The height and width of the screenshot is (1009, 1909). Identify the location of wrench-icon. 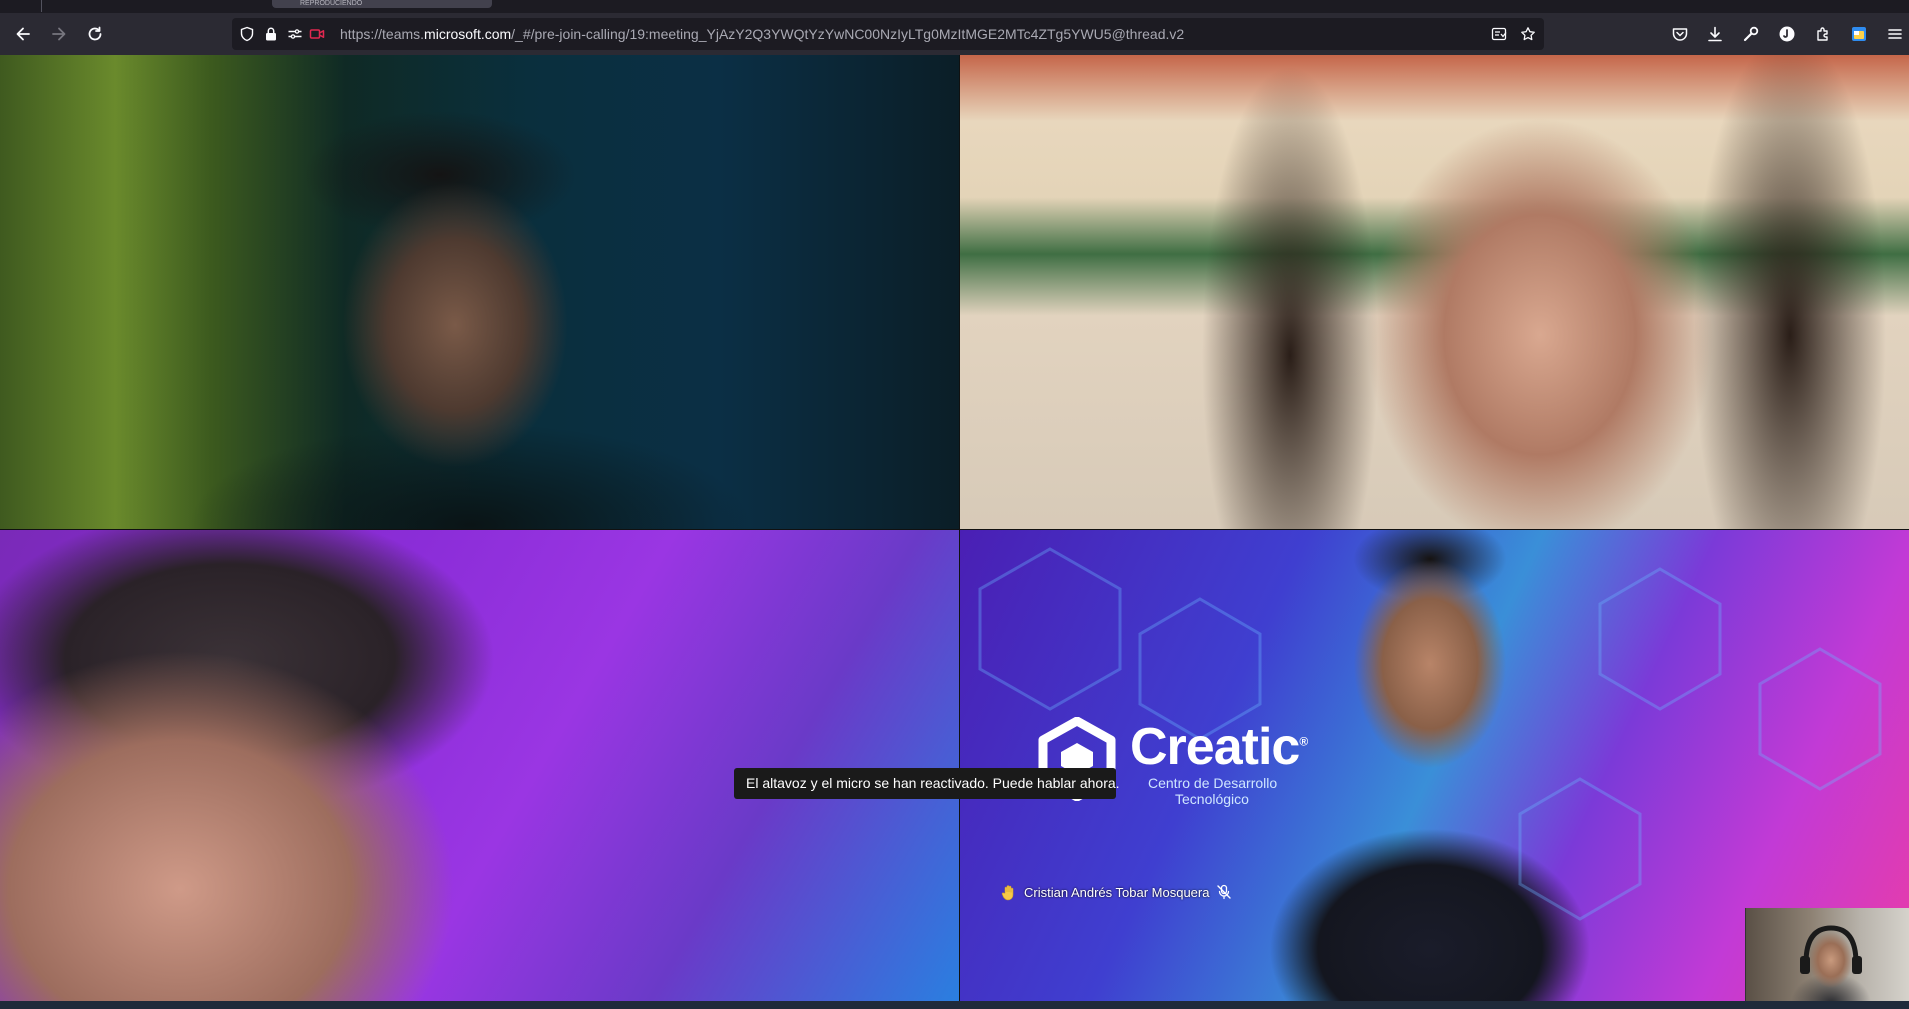
(1751, 34).